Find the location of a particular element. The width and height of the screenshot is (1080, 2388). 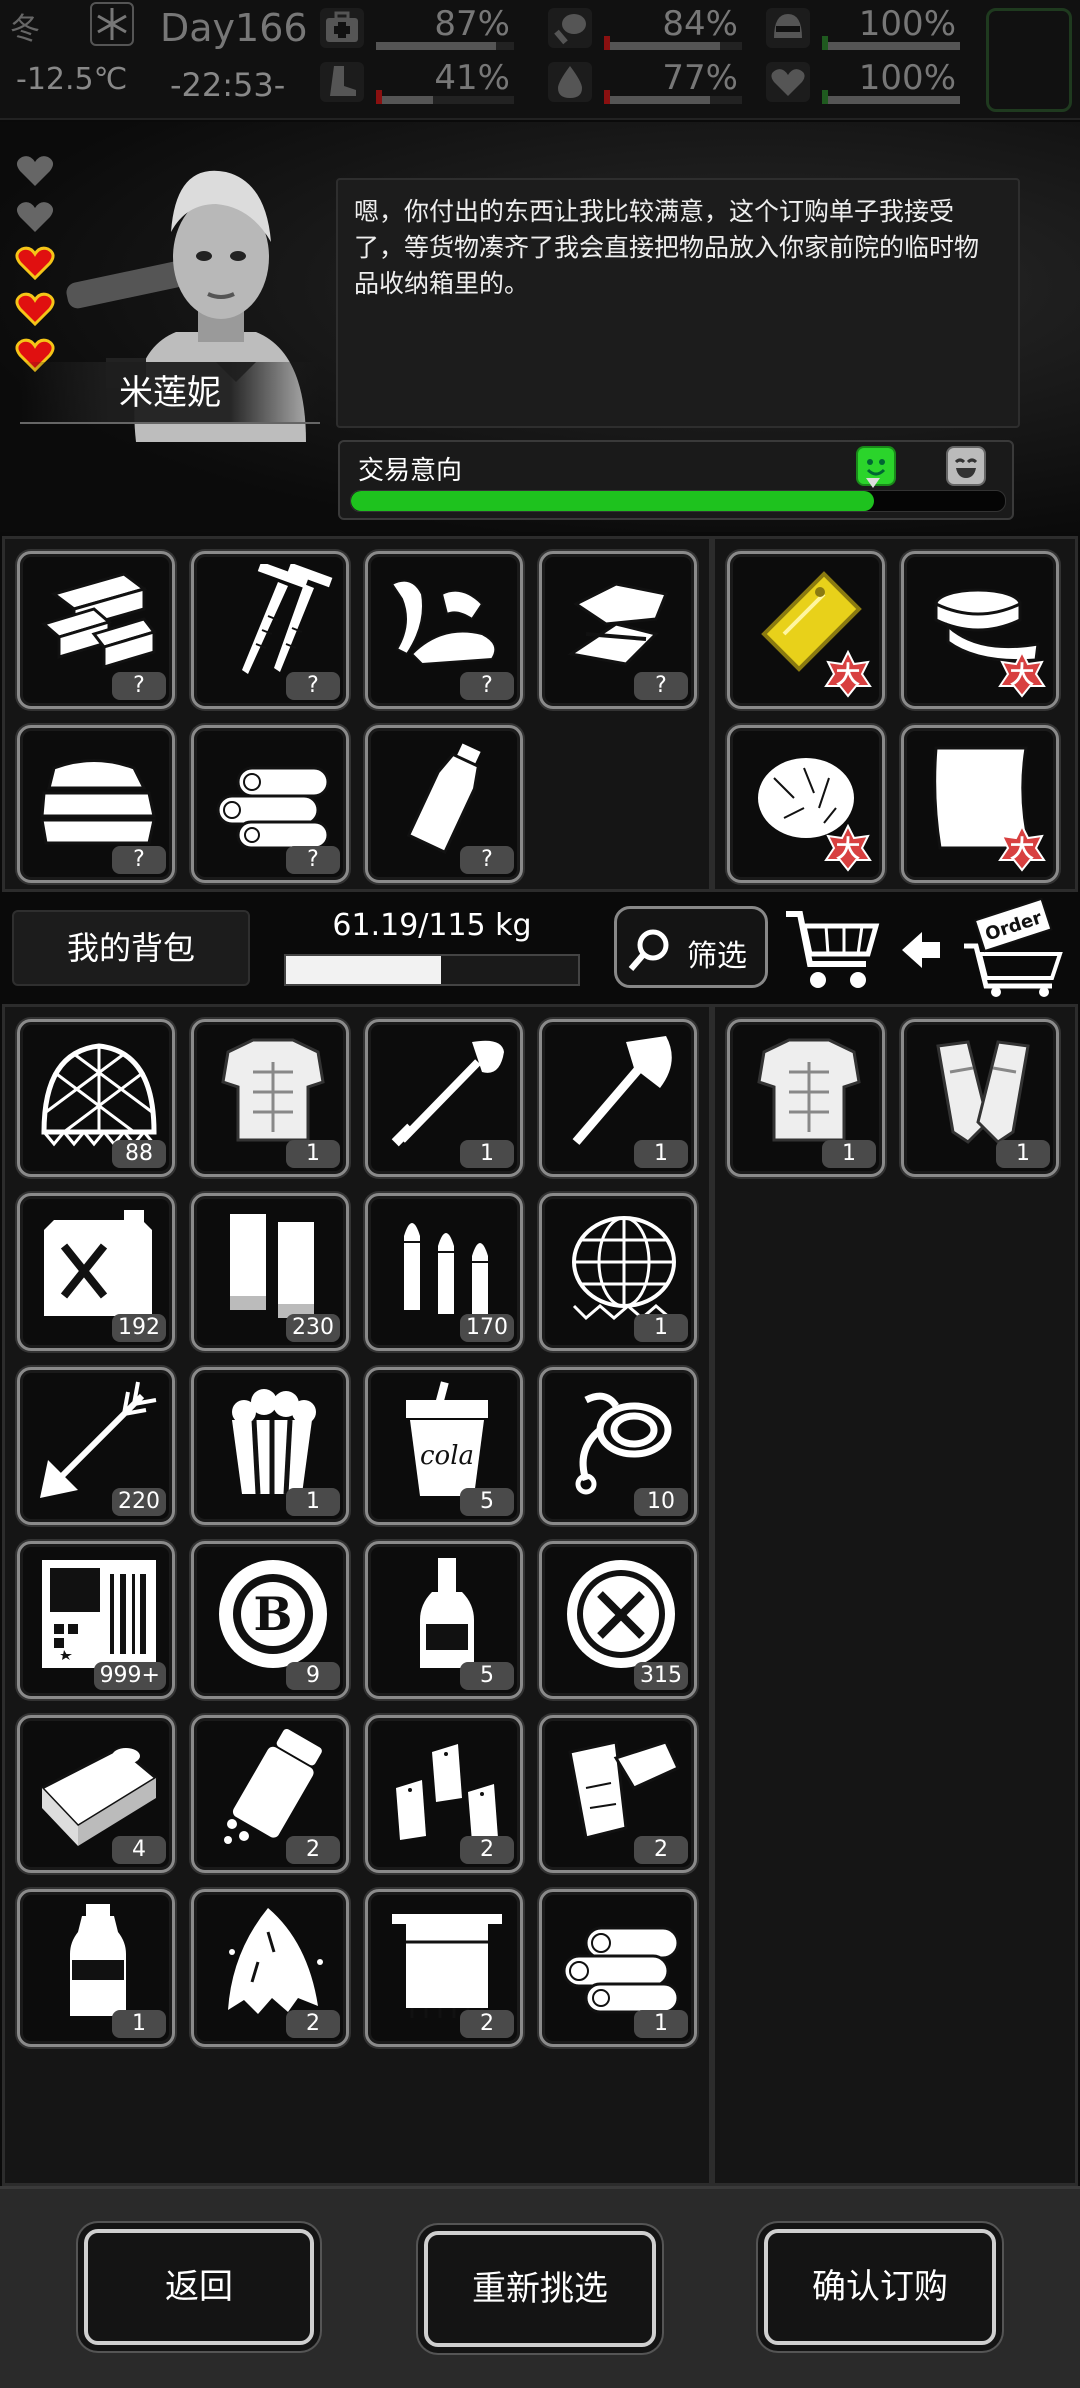

item-qty: 10 is located at coordinates (661, 1502).